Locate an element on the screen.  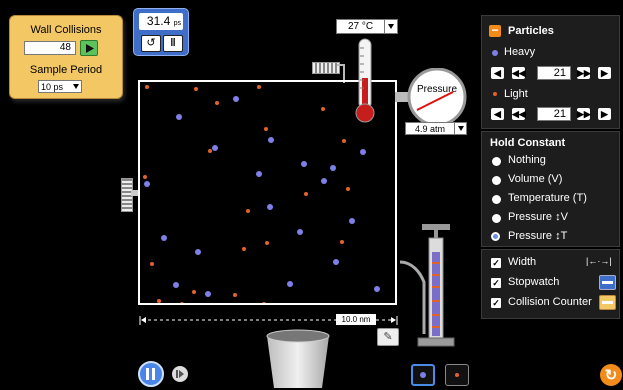
pressure-units-select: 4.9 atm is located at coordinates (436, 128).